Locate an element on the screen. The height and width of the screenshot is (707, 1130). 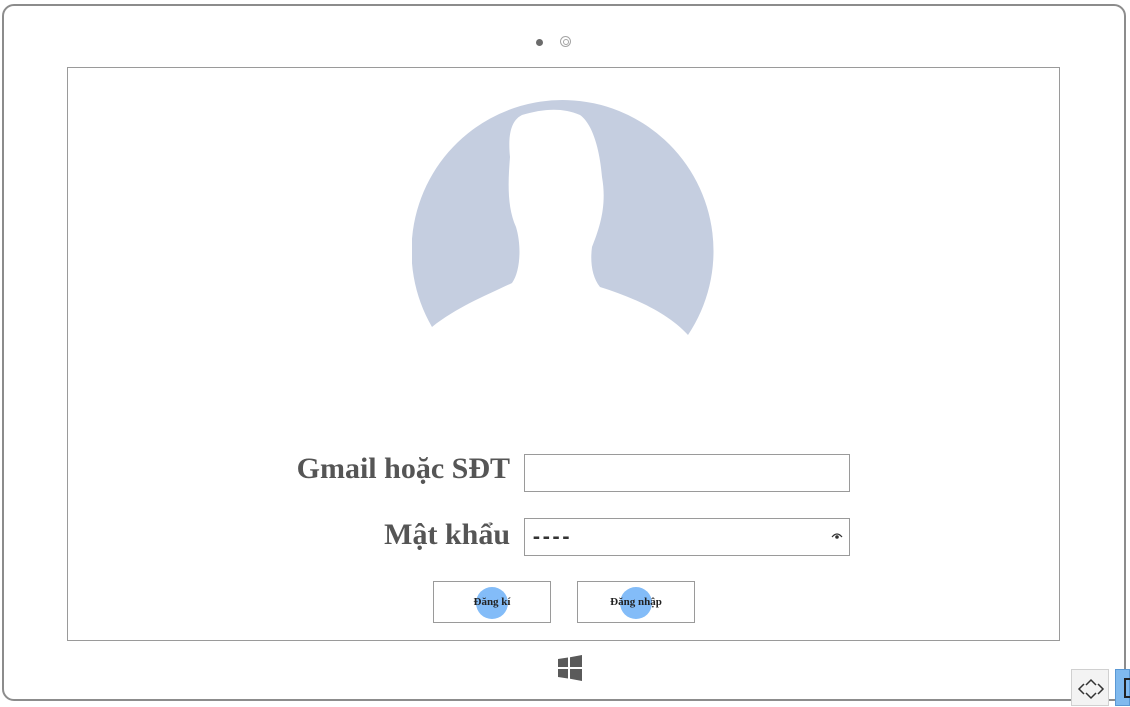
password-mask: ---- is located at coordinates (551, 537).